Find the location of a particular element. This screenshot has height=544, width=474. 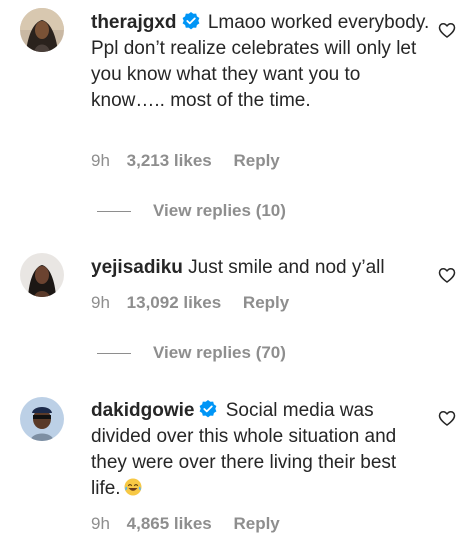

username: dakidgowie is located at coordinates (142, 410).